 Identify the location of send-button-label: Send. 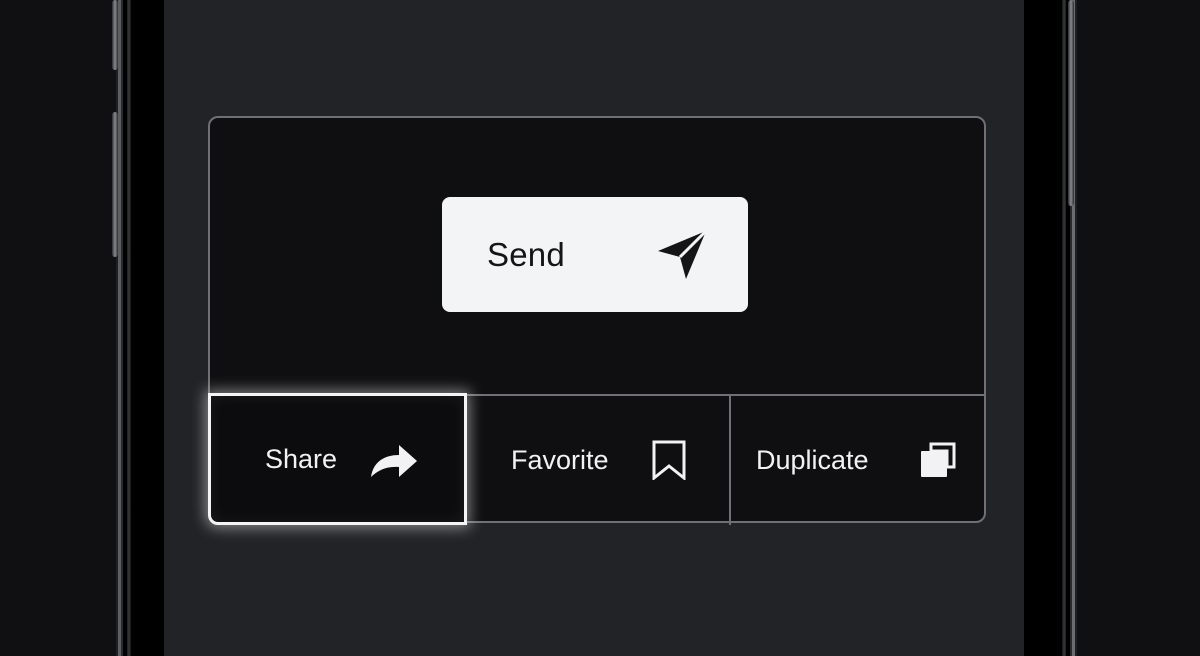
(526, 254).